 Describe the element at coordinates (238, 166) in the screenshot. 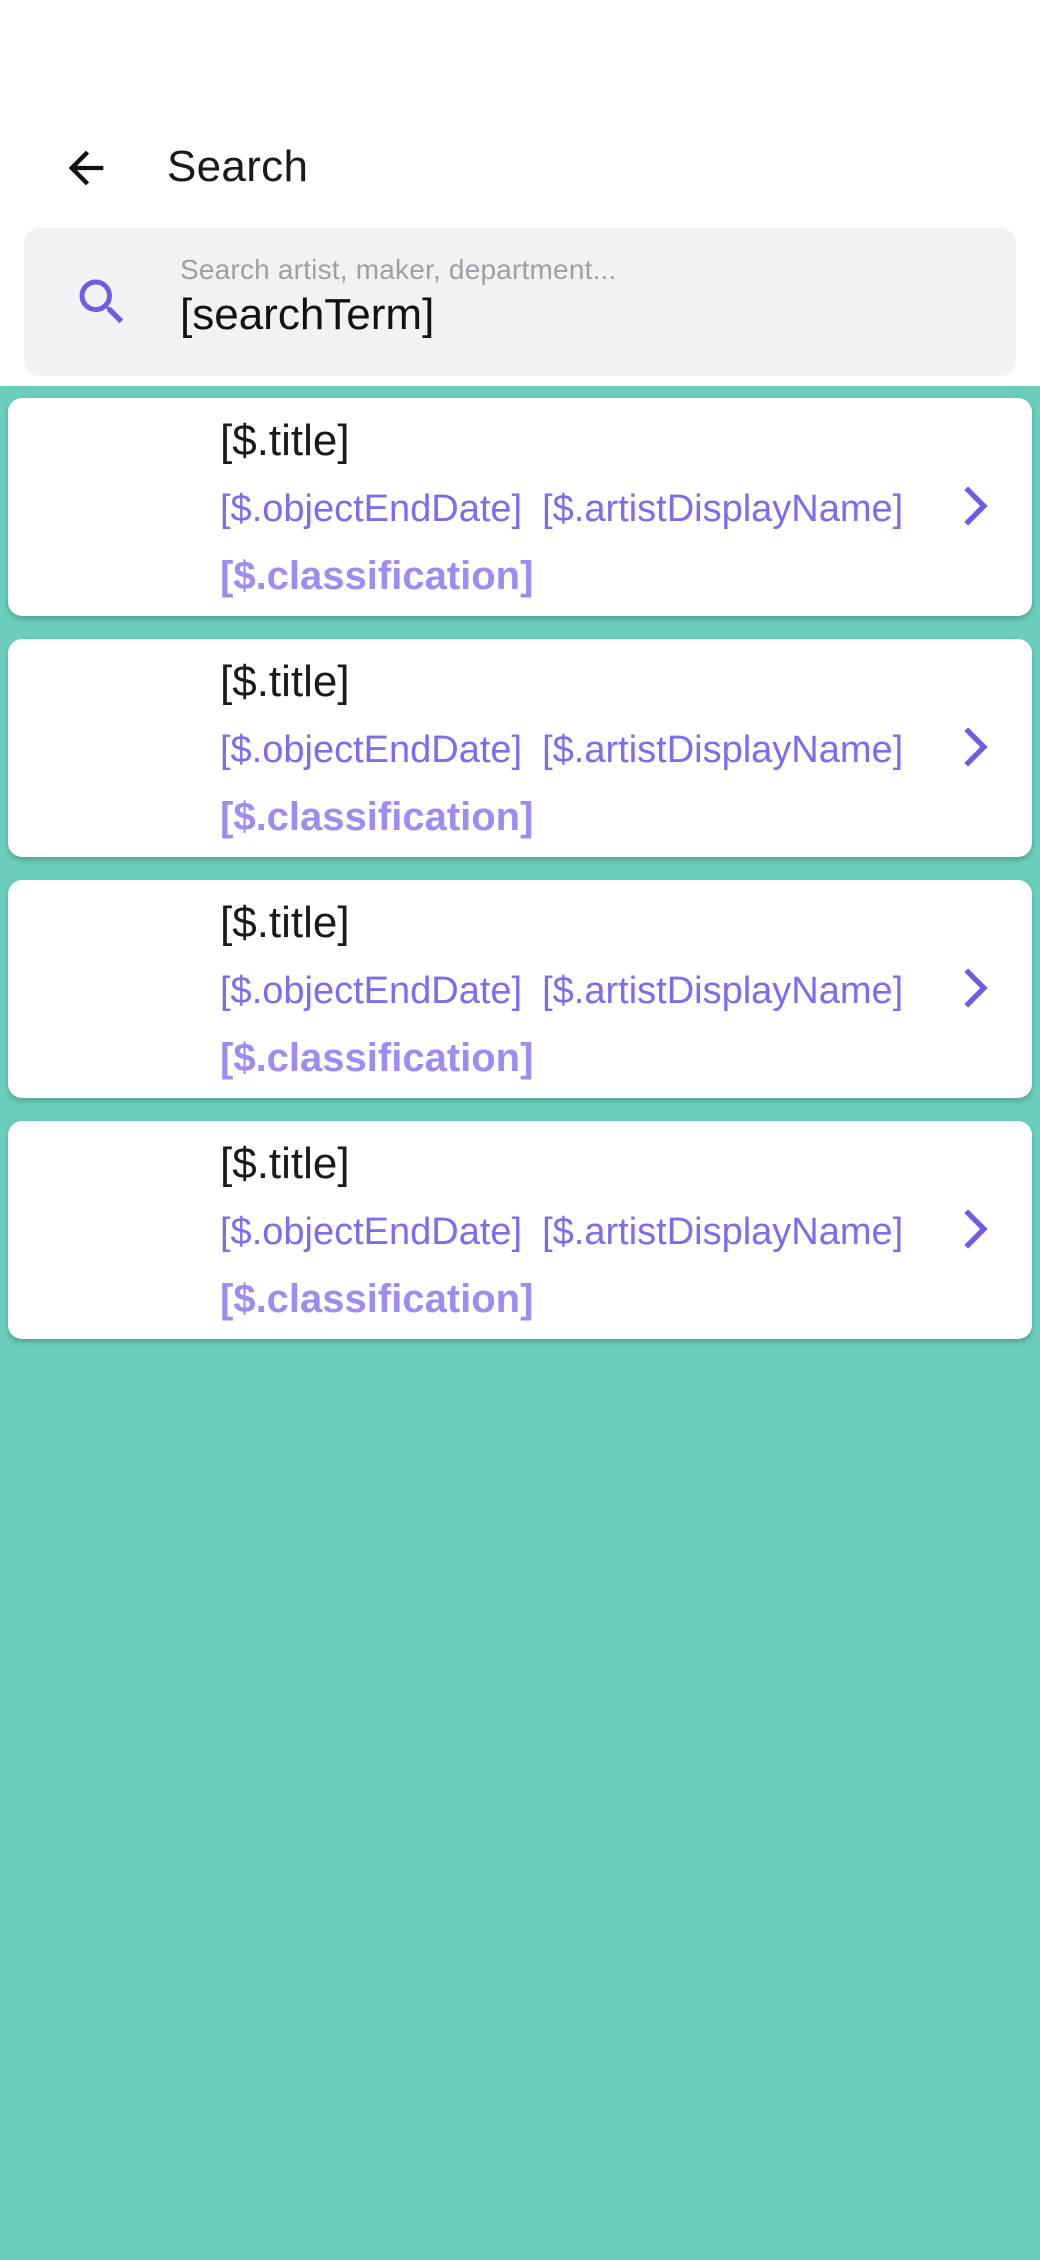

I see `page-title: Search` at that location.